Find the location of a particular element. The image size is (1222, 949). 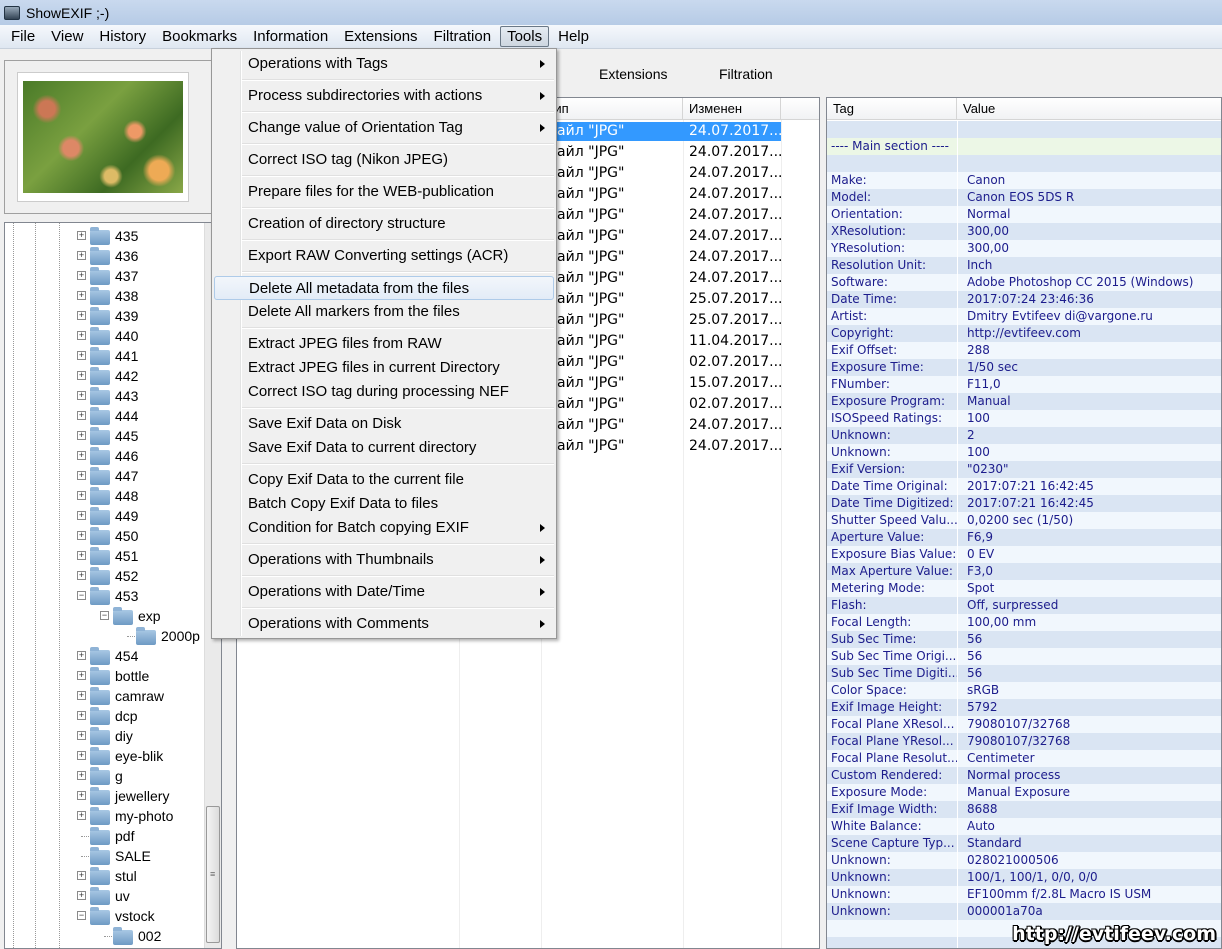

exif-row: Unknown: 2 is located at coordinates (1024, 435).